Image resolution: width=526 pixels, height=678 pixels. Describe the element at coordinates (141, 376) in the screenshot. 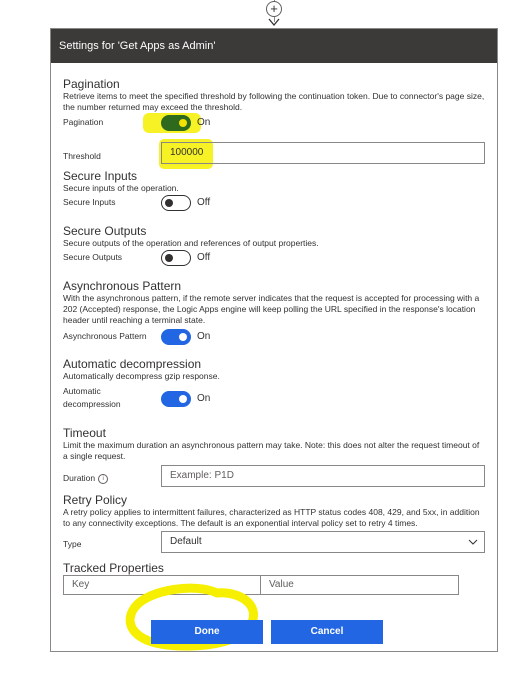

I see `decompression-description: Automatically decompress gzip response.` at that location.